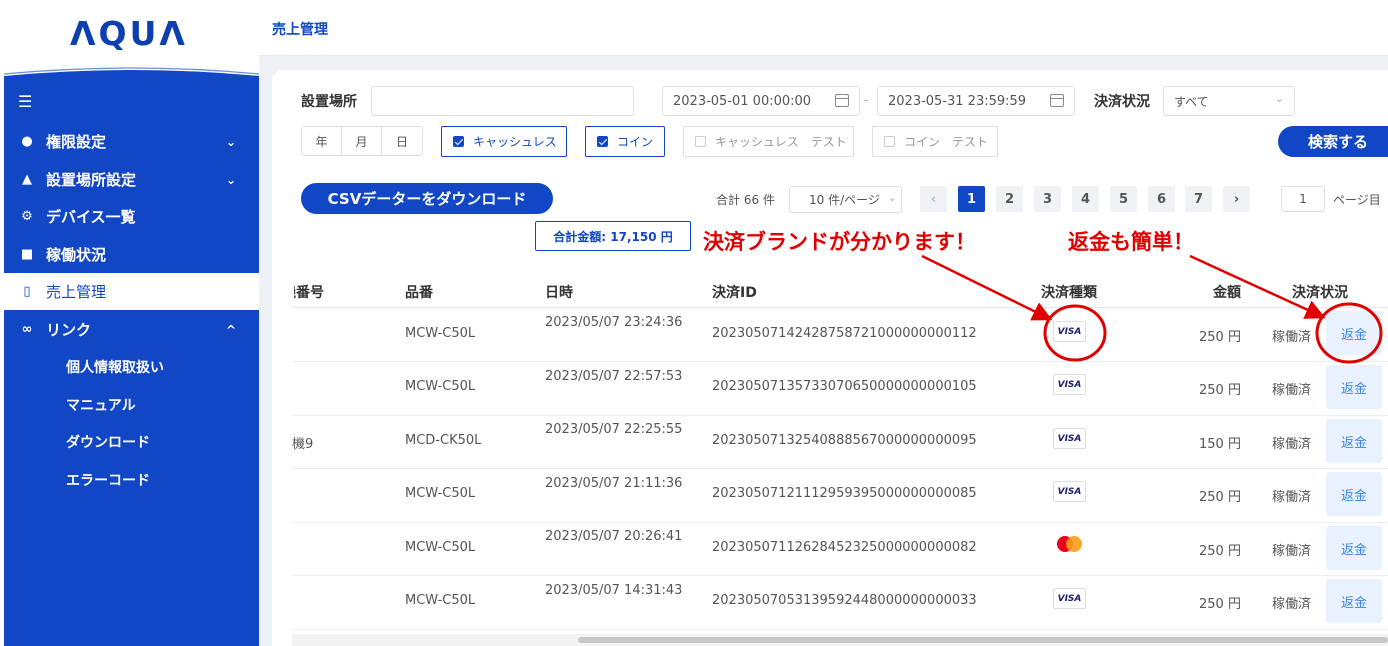 Image resolution: width=1388 pixels, height=646 pixels. I want to click on cell-payment-id: 20230507142428758721000000000112, so click(844, 333).